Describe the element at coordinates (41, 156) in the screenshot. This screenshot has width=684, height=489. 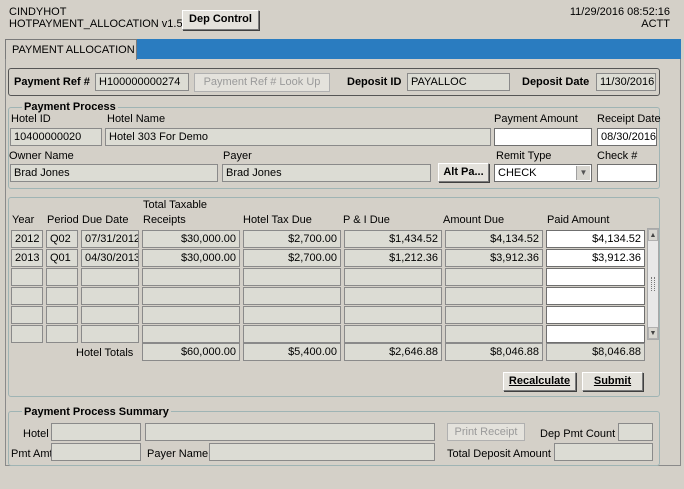
I see `owner-name-label: Owner Name` at that location.